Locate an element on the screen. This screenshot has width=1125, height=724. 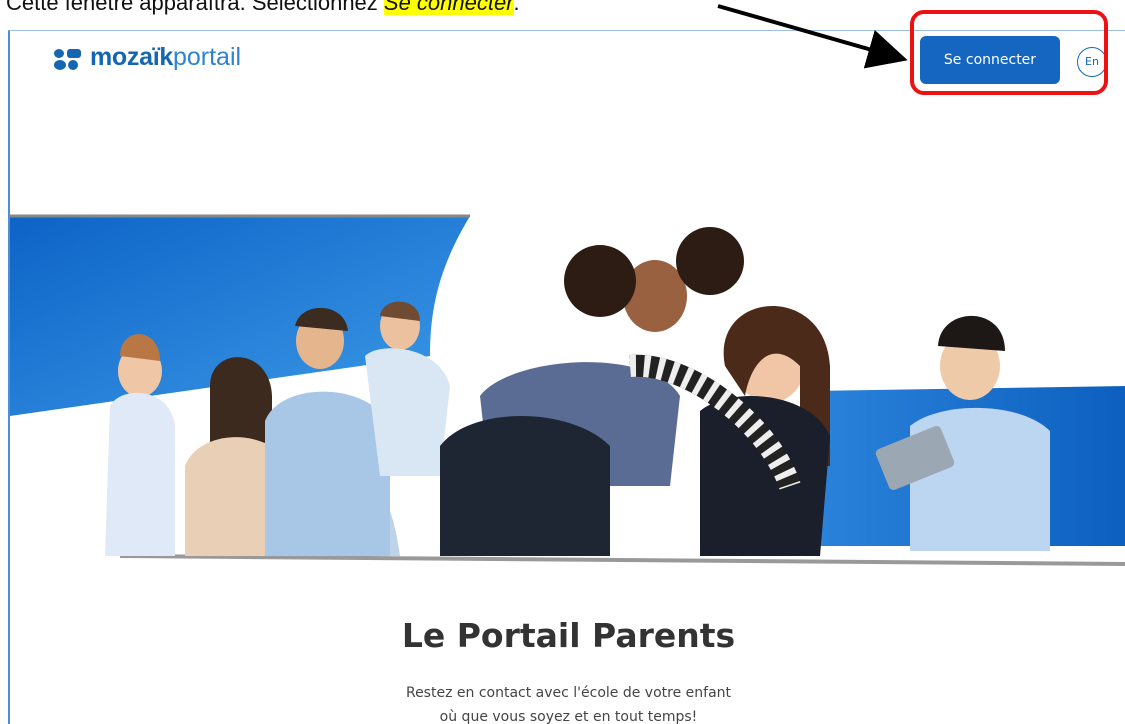
instruction-prefix: Cette fenêtre apparaîtra. Sélectionnez is located at coordinates (195, 7).